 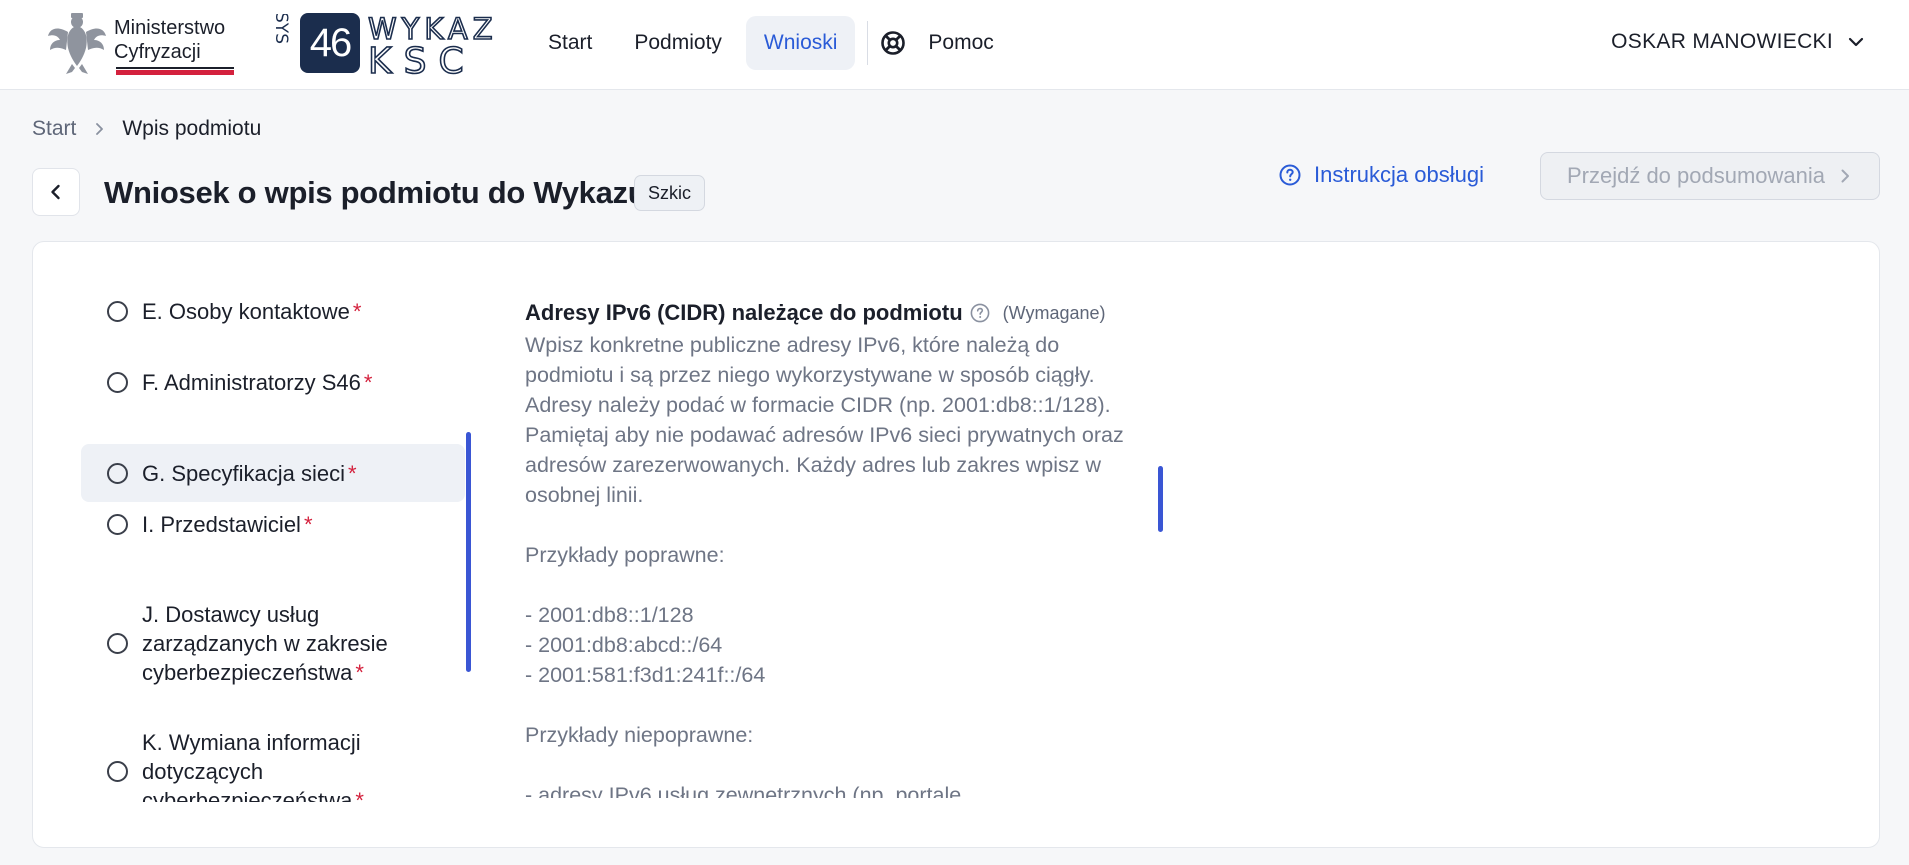 I want to click on eagle-emblem-icon, so click(x=77, y=43).